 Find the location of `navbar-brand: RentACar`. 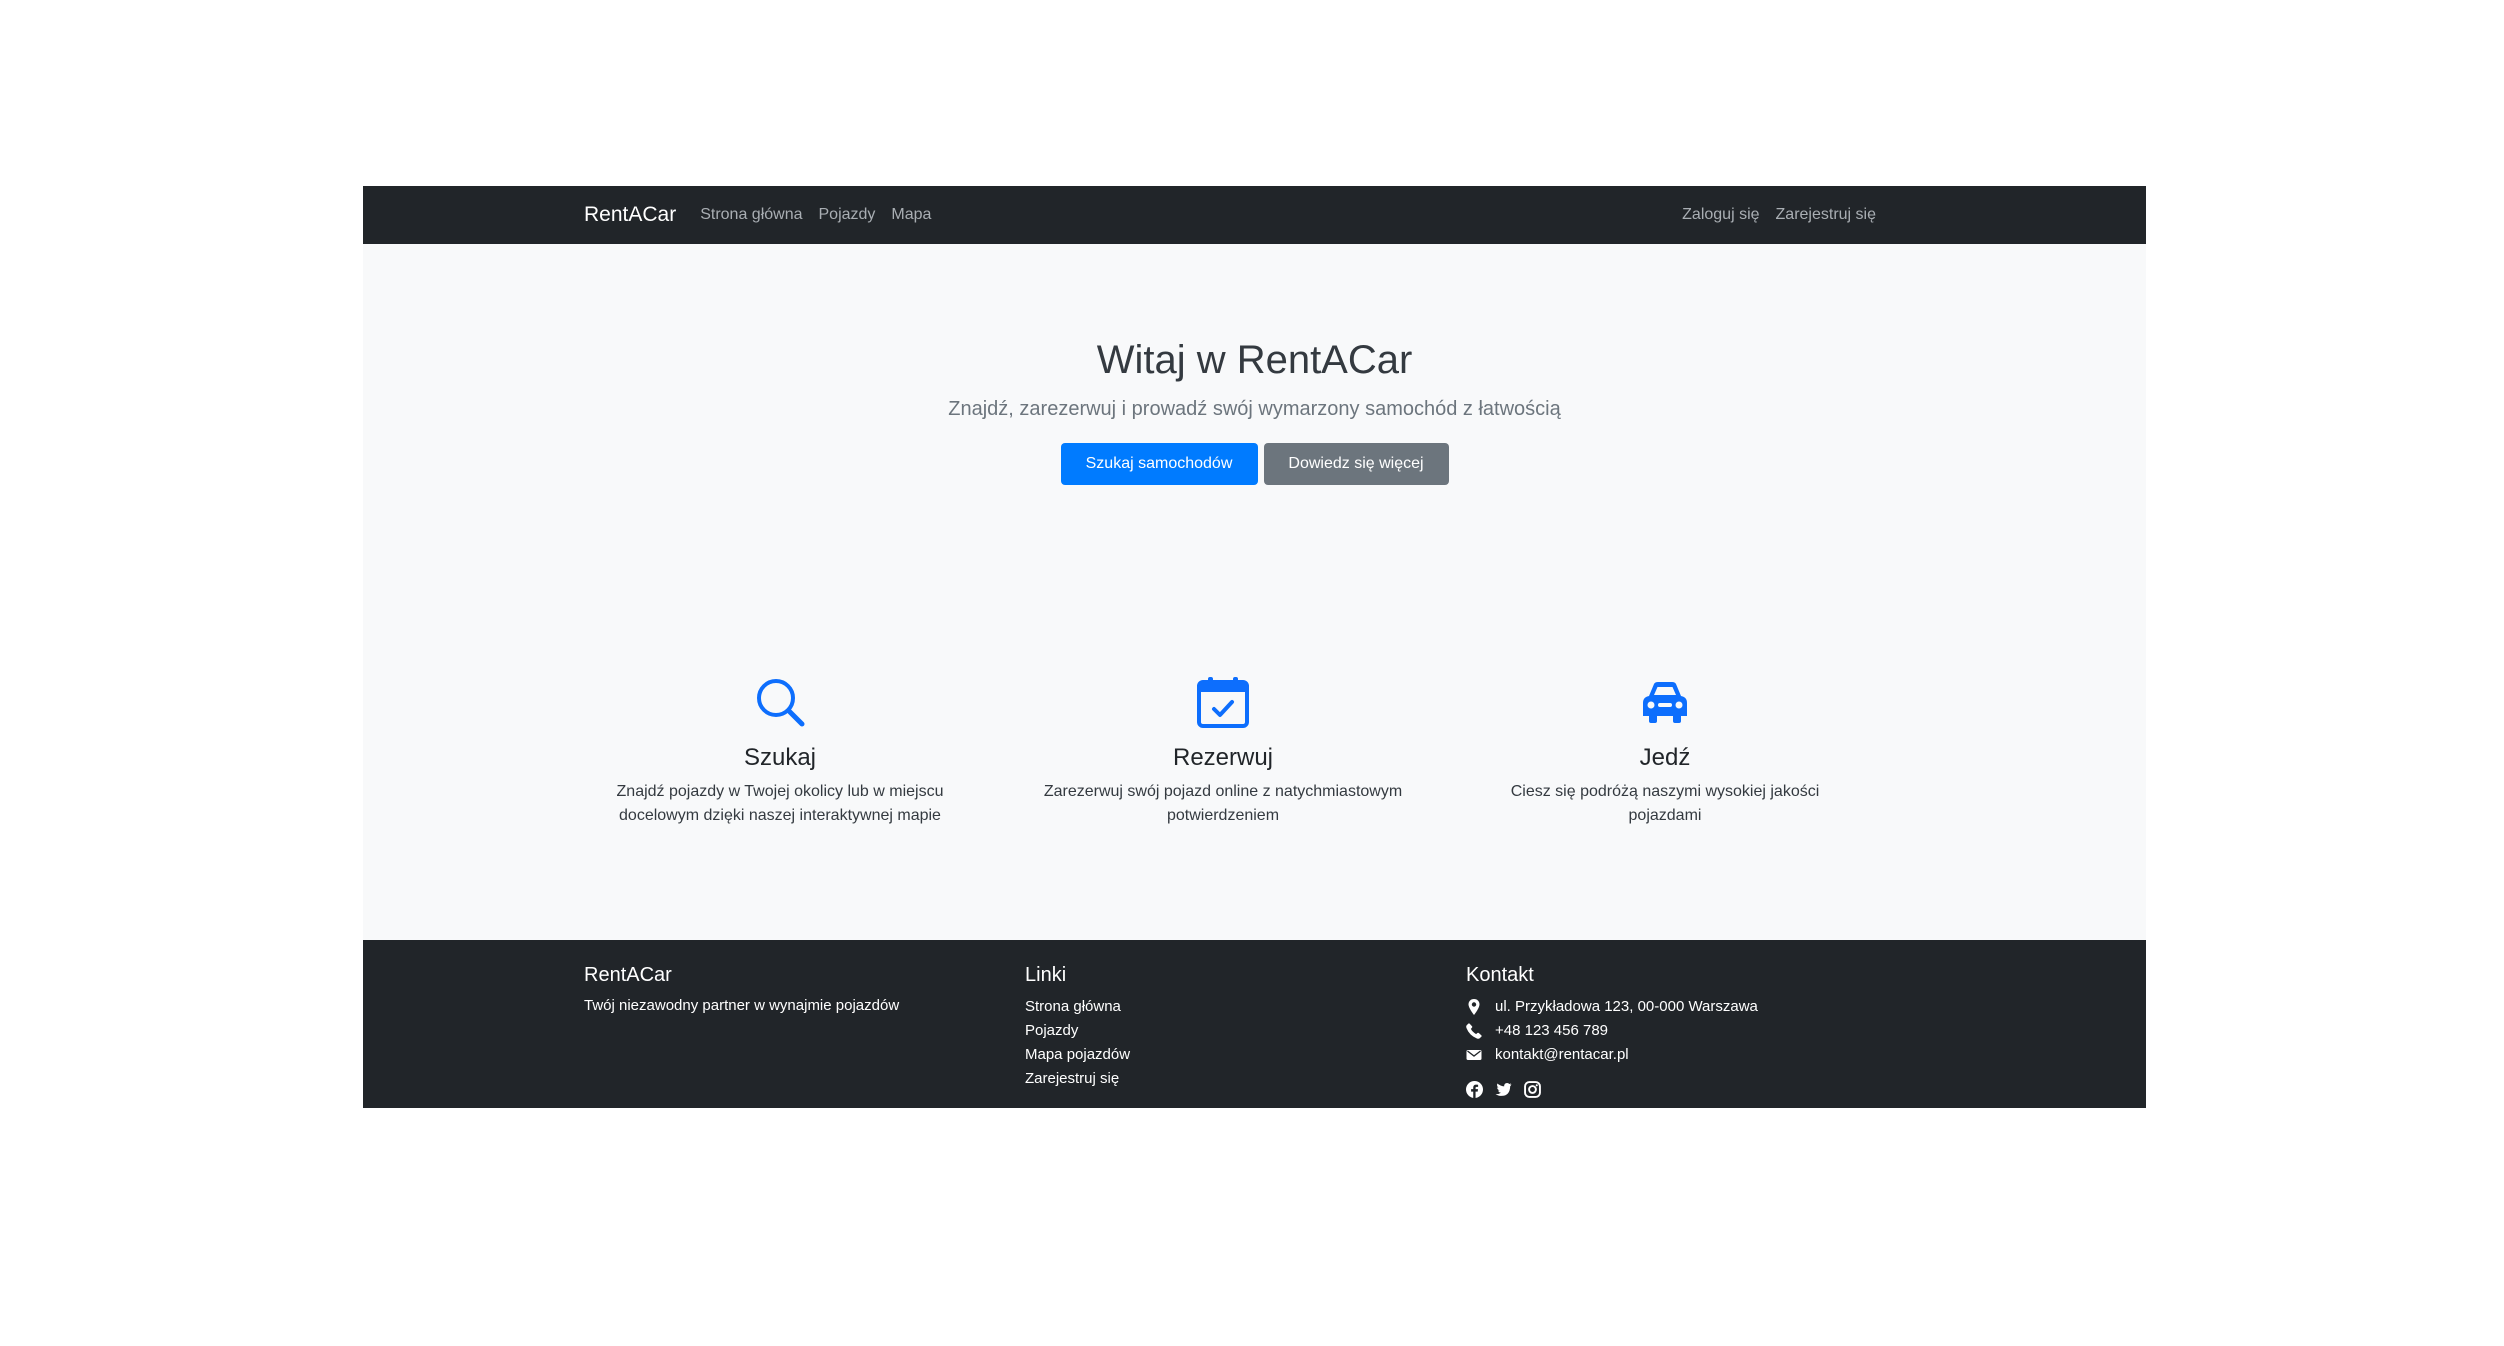

navbar-brand: RentACar is located at coordinates (630, 215).